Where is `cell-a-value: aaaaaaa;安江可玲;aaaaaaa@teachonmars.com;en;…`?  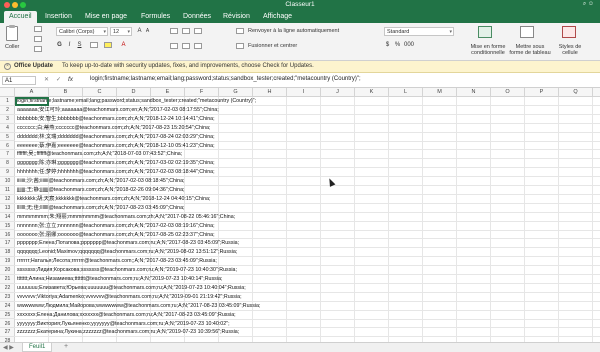
cell-a-value: aaaaaaa;安江可玲;aaaaaaa@teachonmars.com;en;… is located at coordinates (118, 110).